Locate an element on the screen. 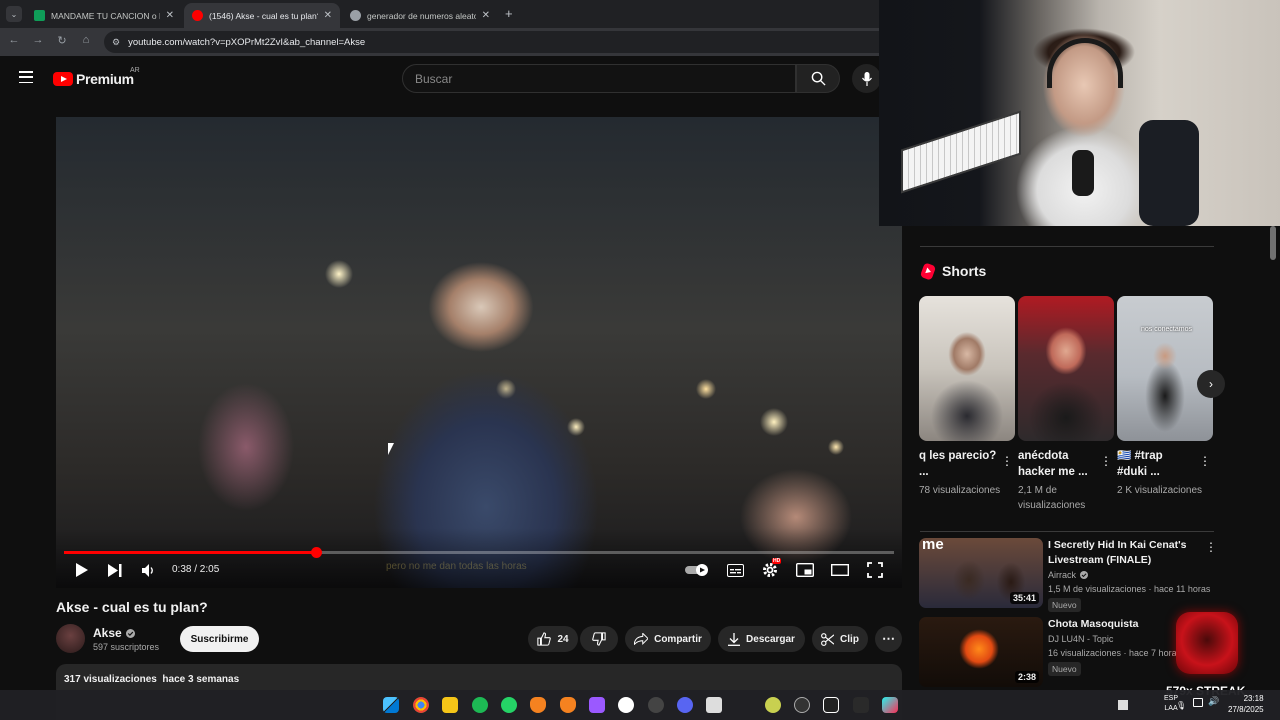 The height and width of the screenshot is (720, 1280). browser-tab-active: (1546) Akse - cual es tu plan? - ✕ is located at coordinates (262, 15).